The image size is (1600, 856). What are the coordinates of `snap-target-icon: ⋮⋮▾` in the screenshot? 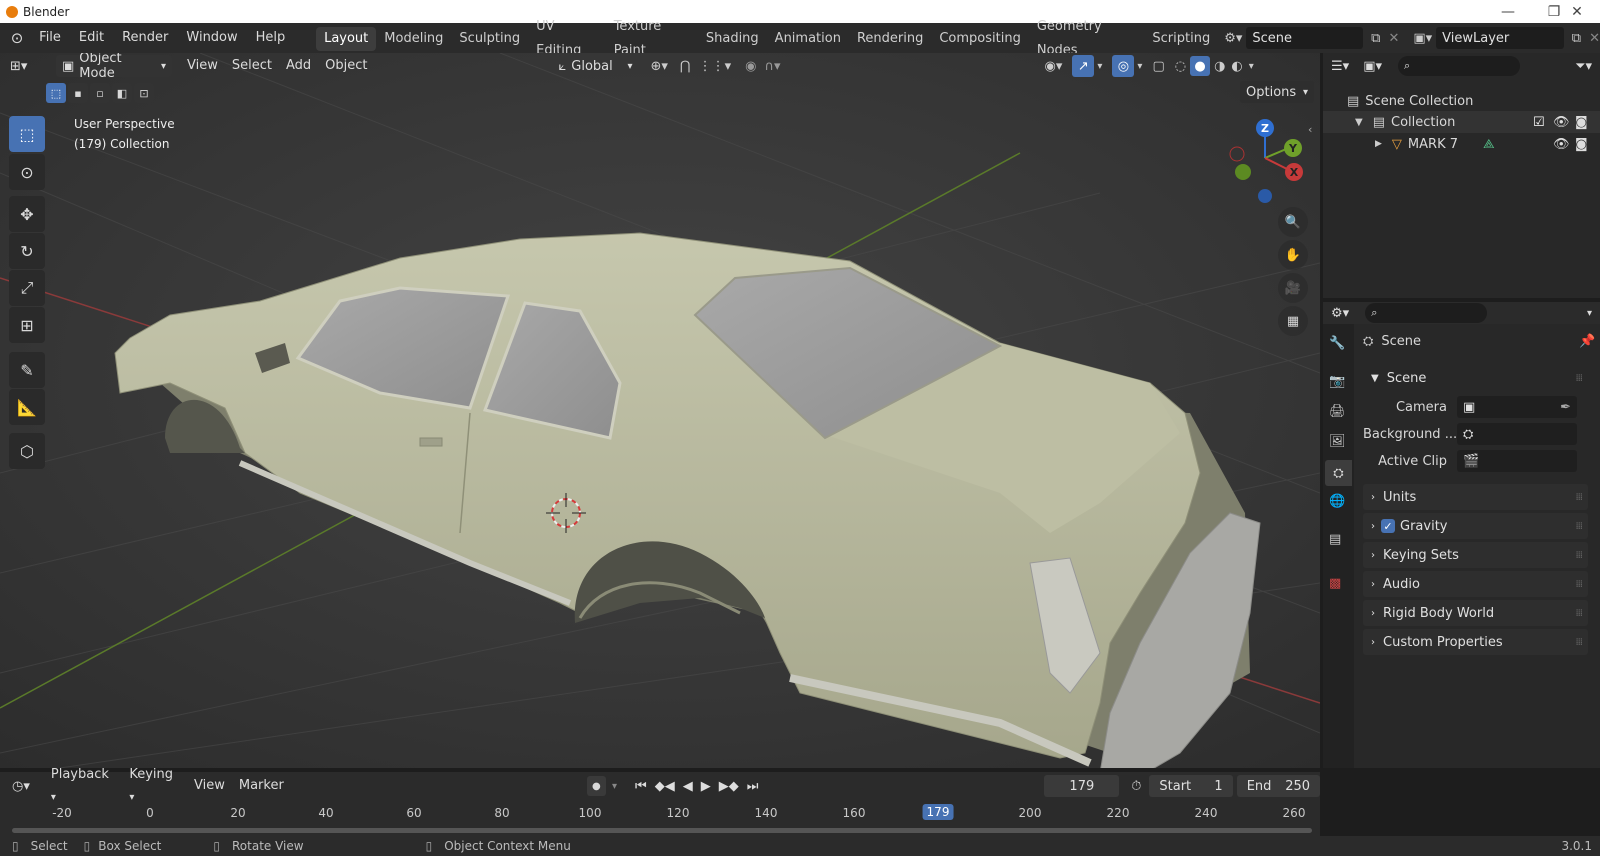 It's located at (715, 66).